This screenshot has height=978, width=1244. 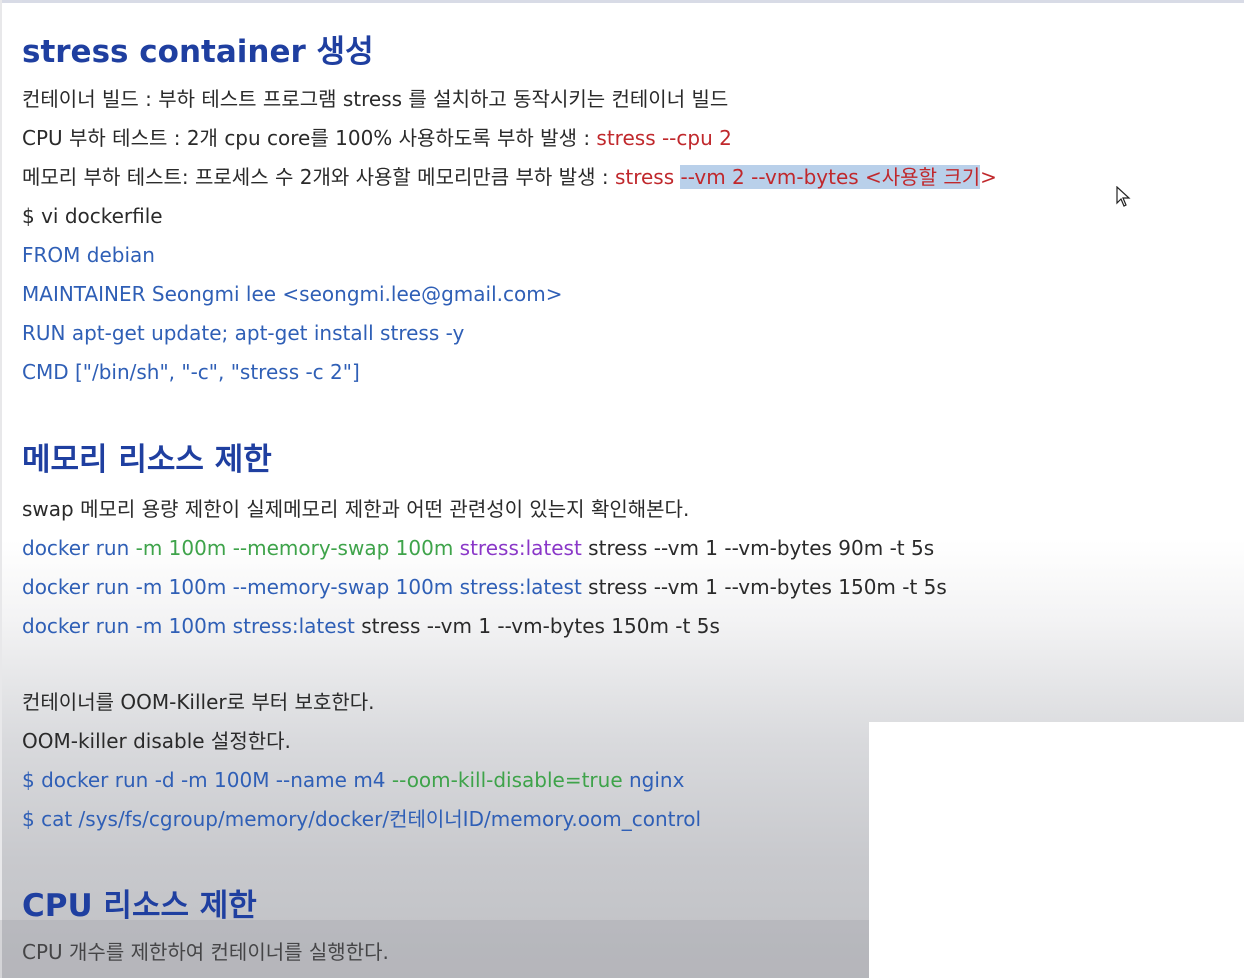 I want to click on memory-load-text: 메모리 부하 테스트: 프로세스 수 2개와 사용할 메모리만큼 부하 발생 :, so click(x=318, y=177).